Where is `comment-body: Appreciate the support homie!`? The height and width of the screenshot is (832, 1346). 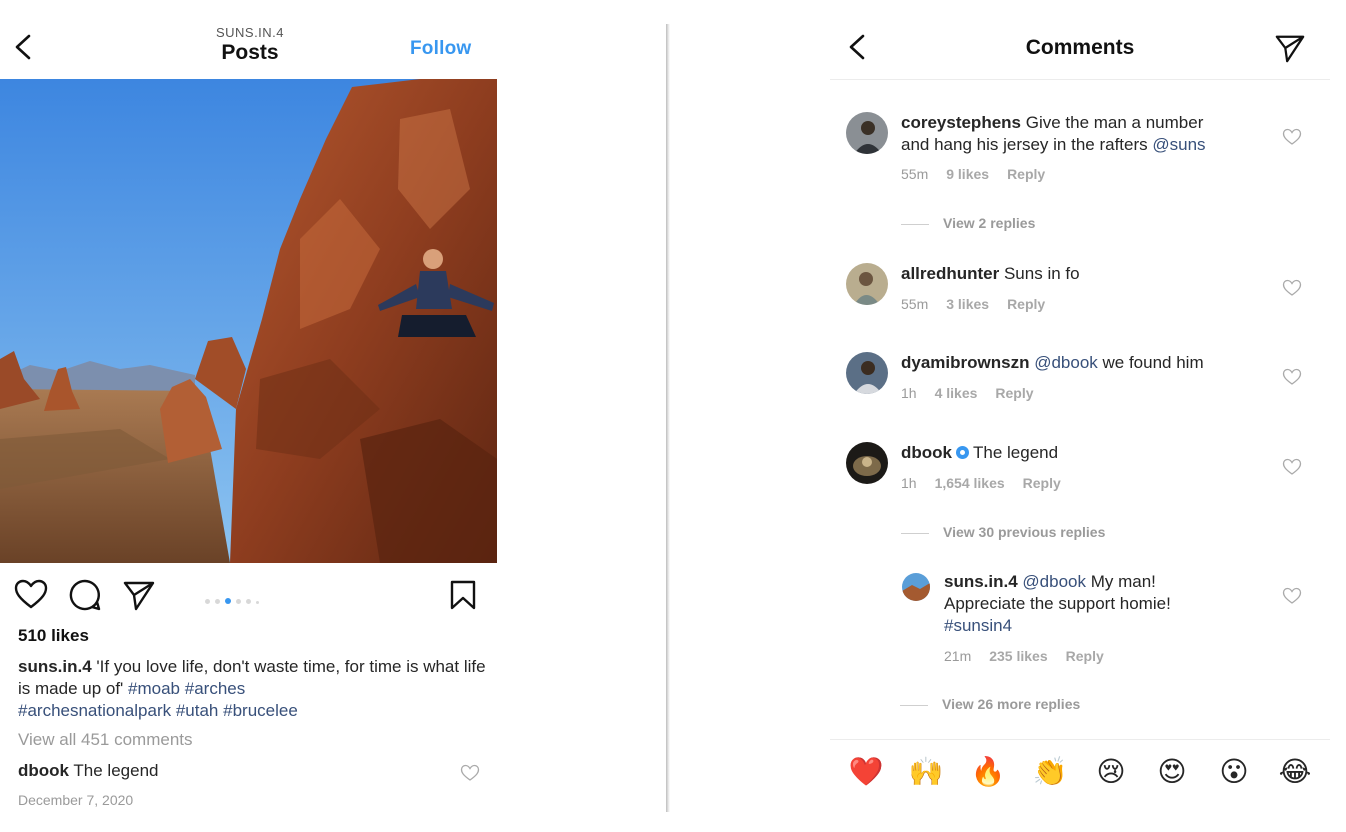 comment-body: Appreciate the support homie! is located at coordinates (1057, 603).